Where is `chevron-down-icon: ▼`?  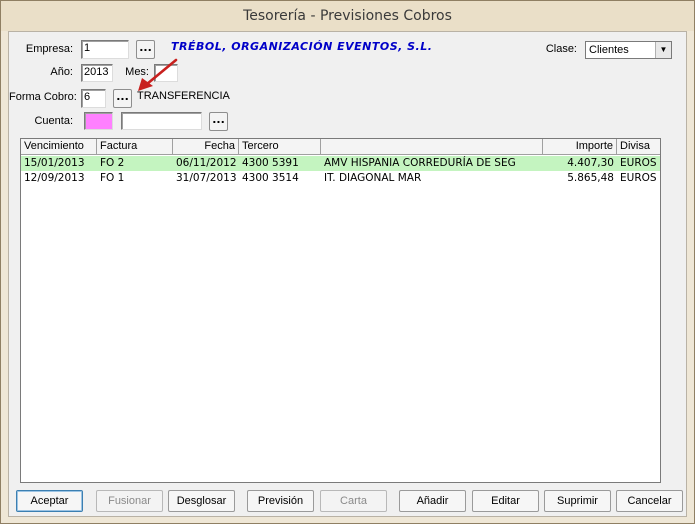
chevron-down-icon: ▼ is located at coordinates (663, 50).